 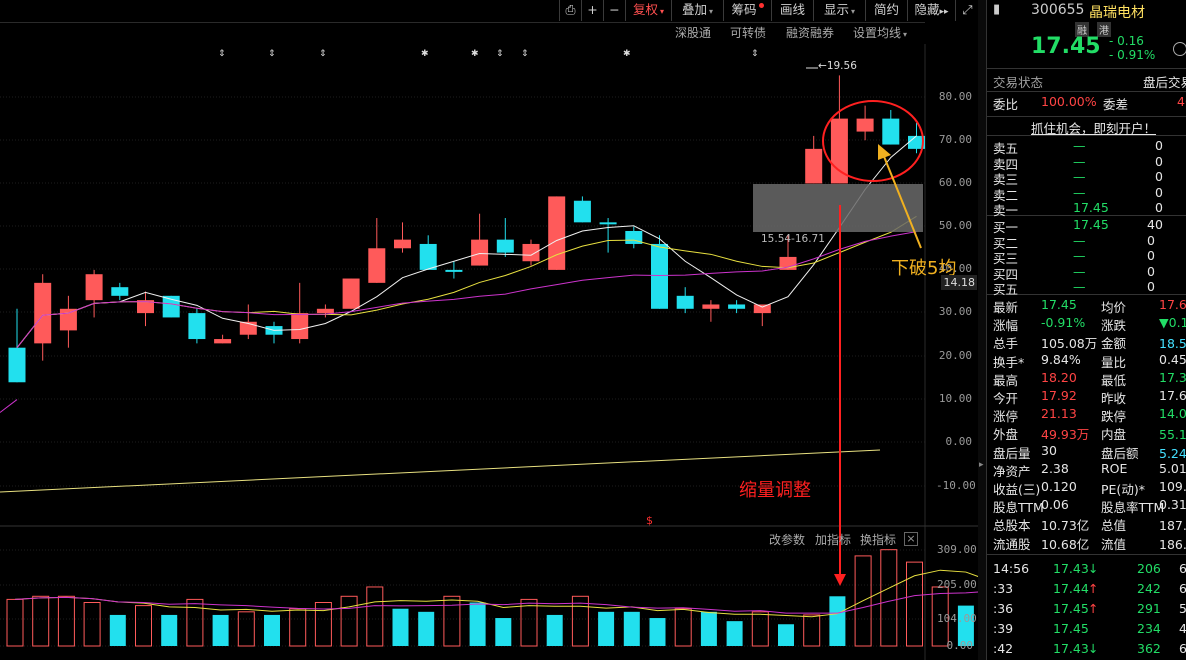 I want to click on chevron-down-icon: ▾, so click(x=711, y=11).